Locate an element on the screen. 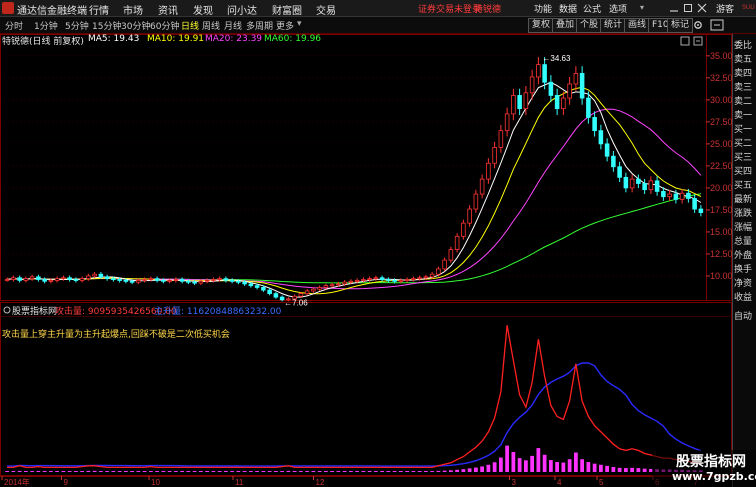 Image resolution: width=756 pixels, height=487 pixels. main-settings-icon is located at coordinates (698, 41).